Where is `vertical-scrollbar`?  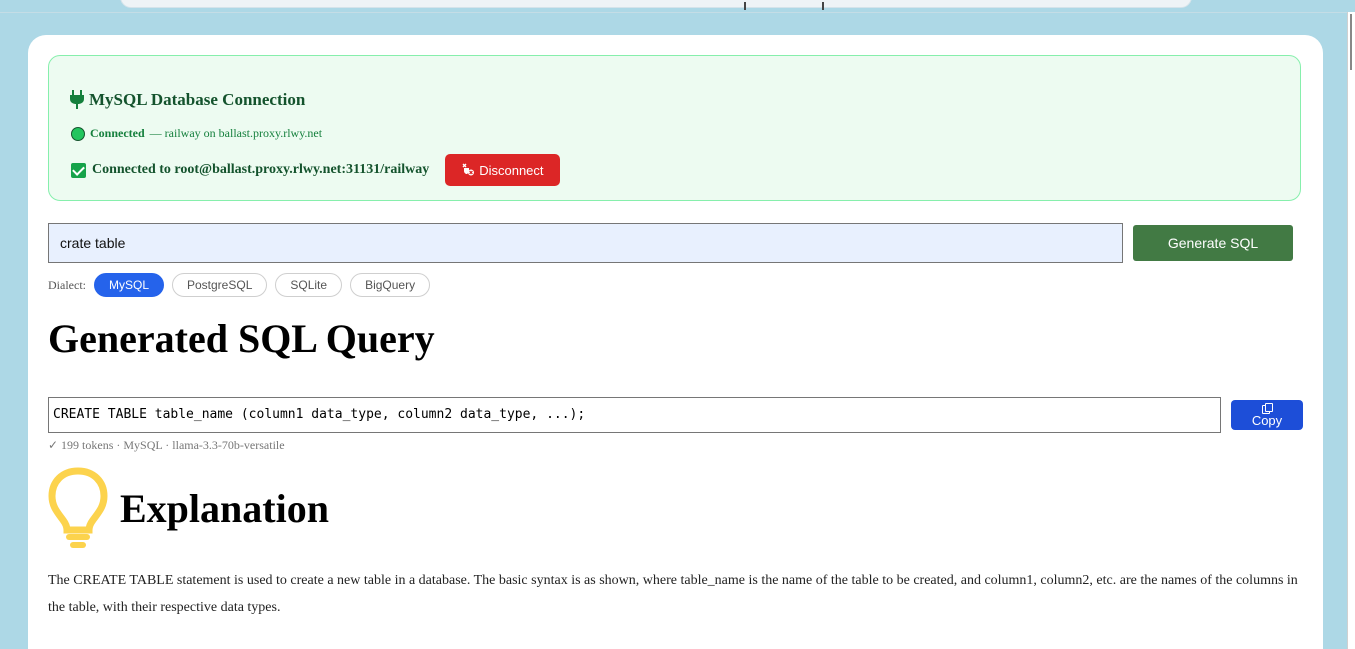 vertical-scrollbar is located at coordinates (1351, 330).